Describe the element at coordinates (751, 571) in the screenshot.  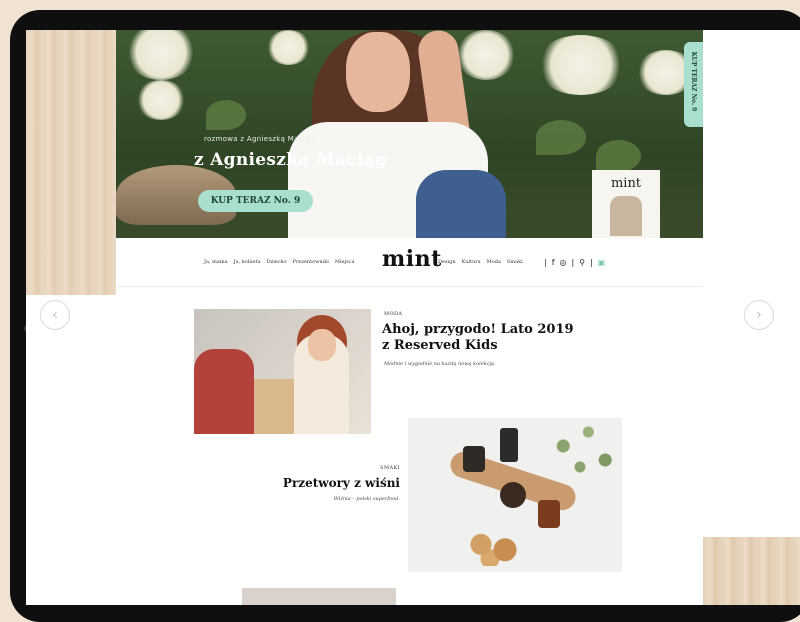
I see `wood-background-right` at that location.